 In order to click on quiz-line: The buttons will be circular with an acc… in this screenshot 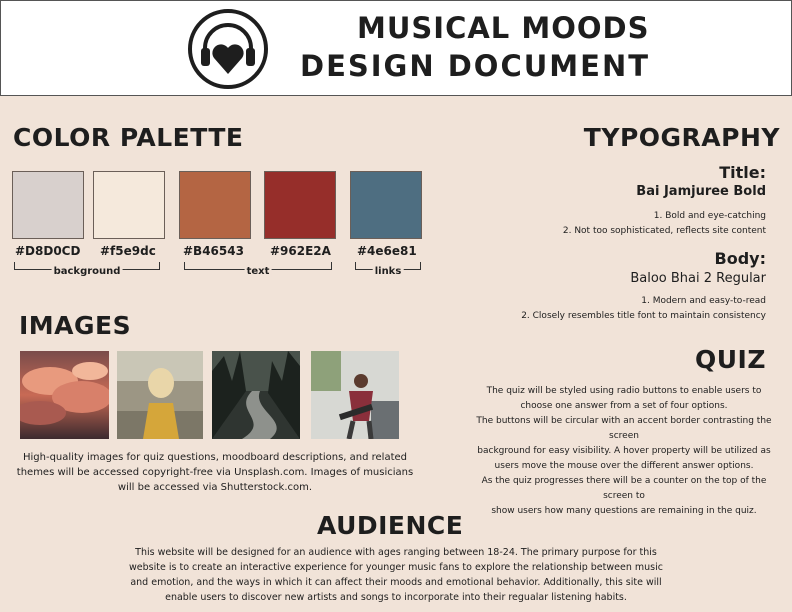, I will do `click(624, 428)`.